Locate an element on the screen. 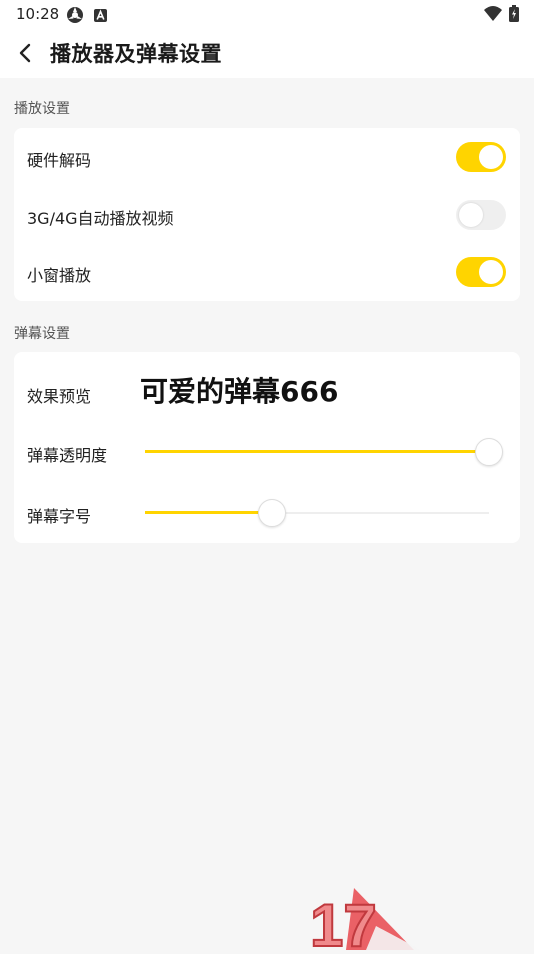 Image resolution: width=534 pixels, height=954 pixels. hardware-decoding-toggle is located at coordinates (481, 157).